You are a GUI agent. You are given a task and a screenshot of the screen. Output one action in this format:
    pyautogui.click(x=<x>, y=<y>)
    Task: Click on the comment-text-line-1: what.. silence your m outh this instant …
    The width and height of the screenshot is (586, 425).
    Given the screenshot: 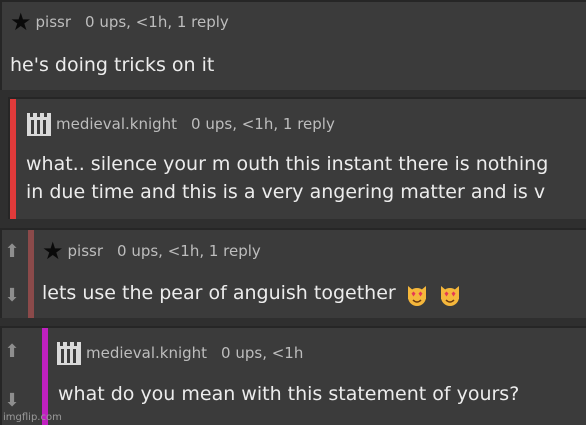 What is the action you would take?
    pyautogui.click(x=287, y=164)
    